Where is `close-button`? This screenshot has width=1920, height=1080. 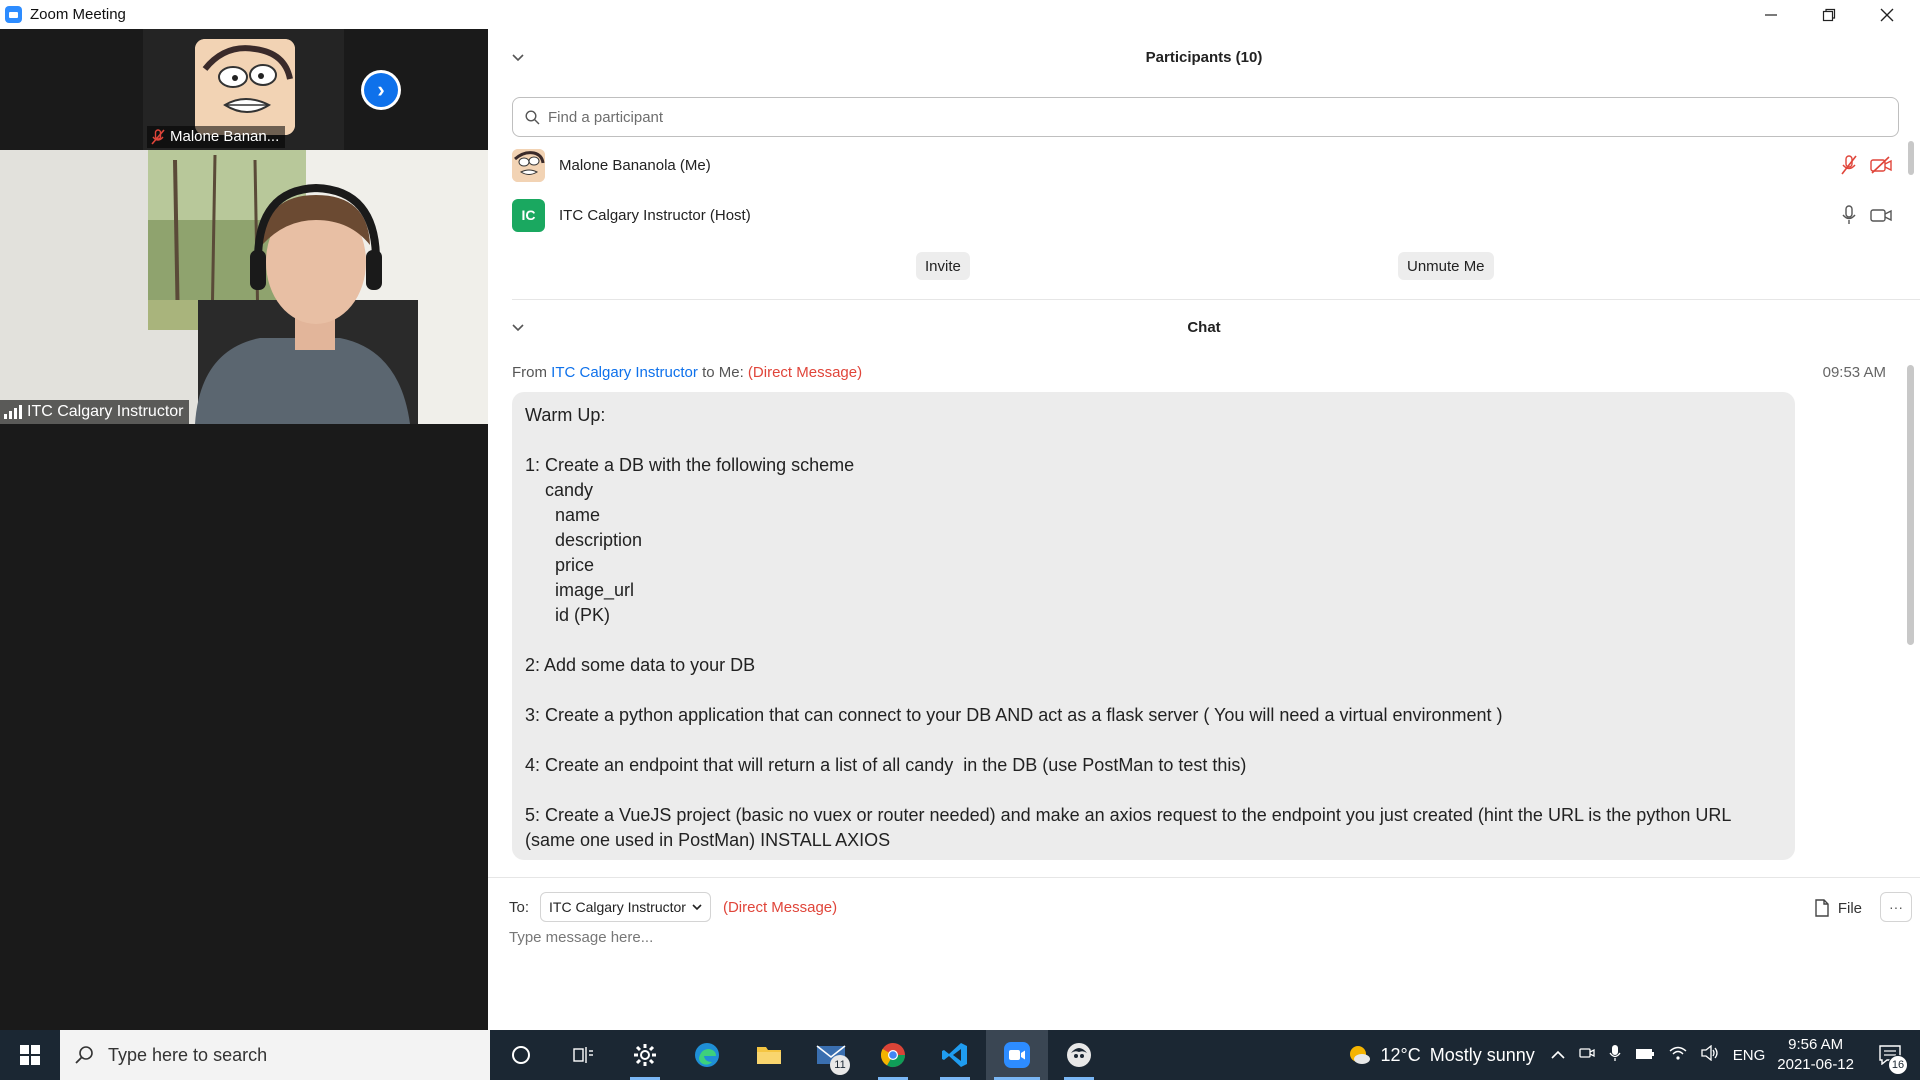
close-button is located at coordinates (1887, 14).